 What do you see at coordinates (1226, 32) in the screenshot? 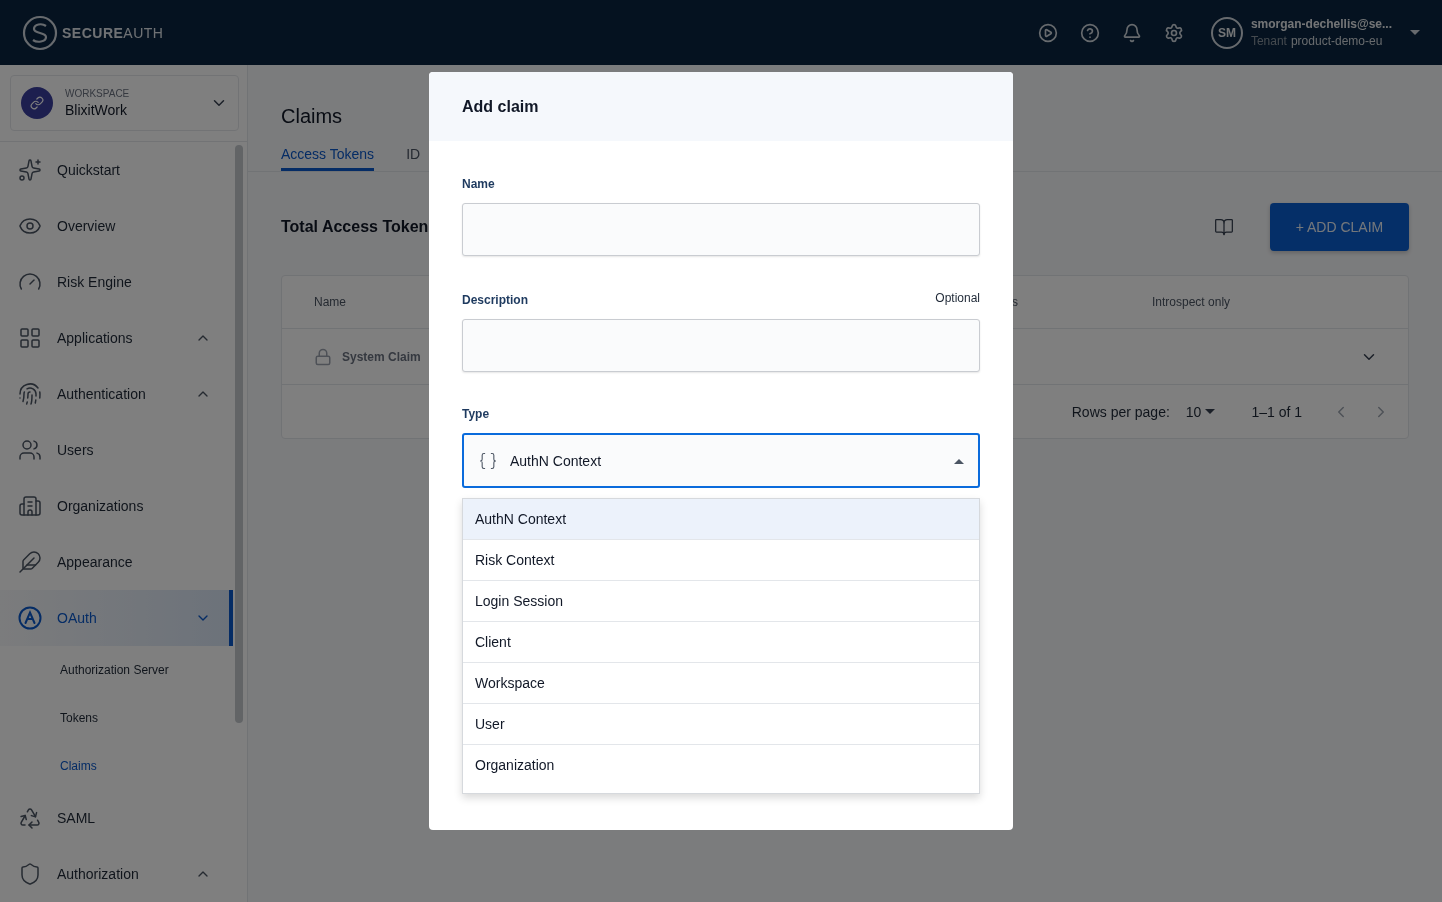
I see `user-avatar: SM` at bounding box center [1226, 32].